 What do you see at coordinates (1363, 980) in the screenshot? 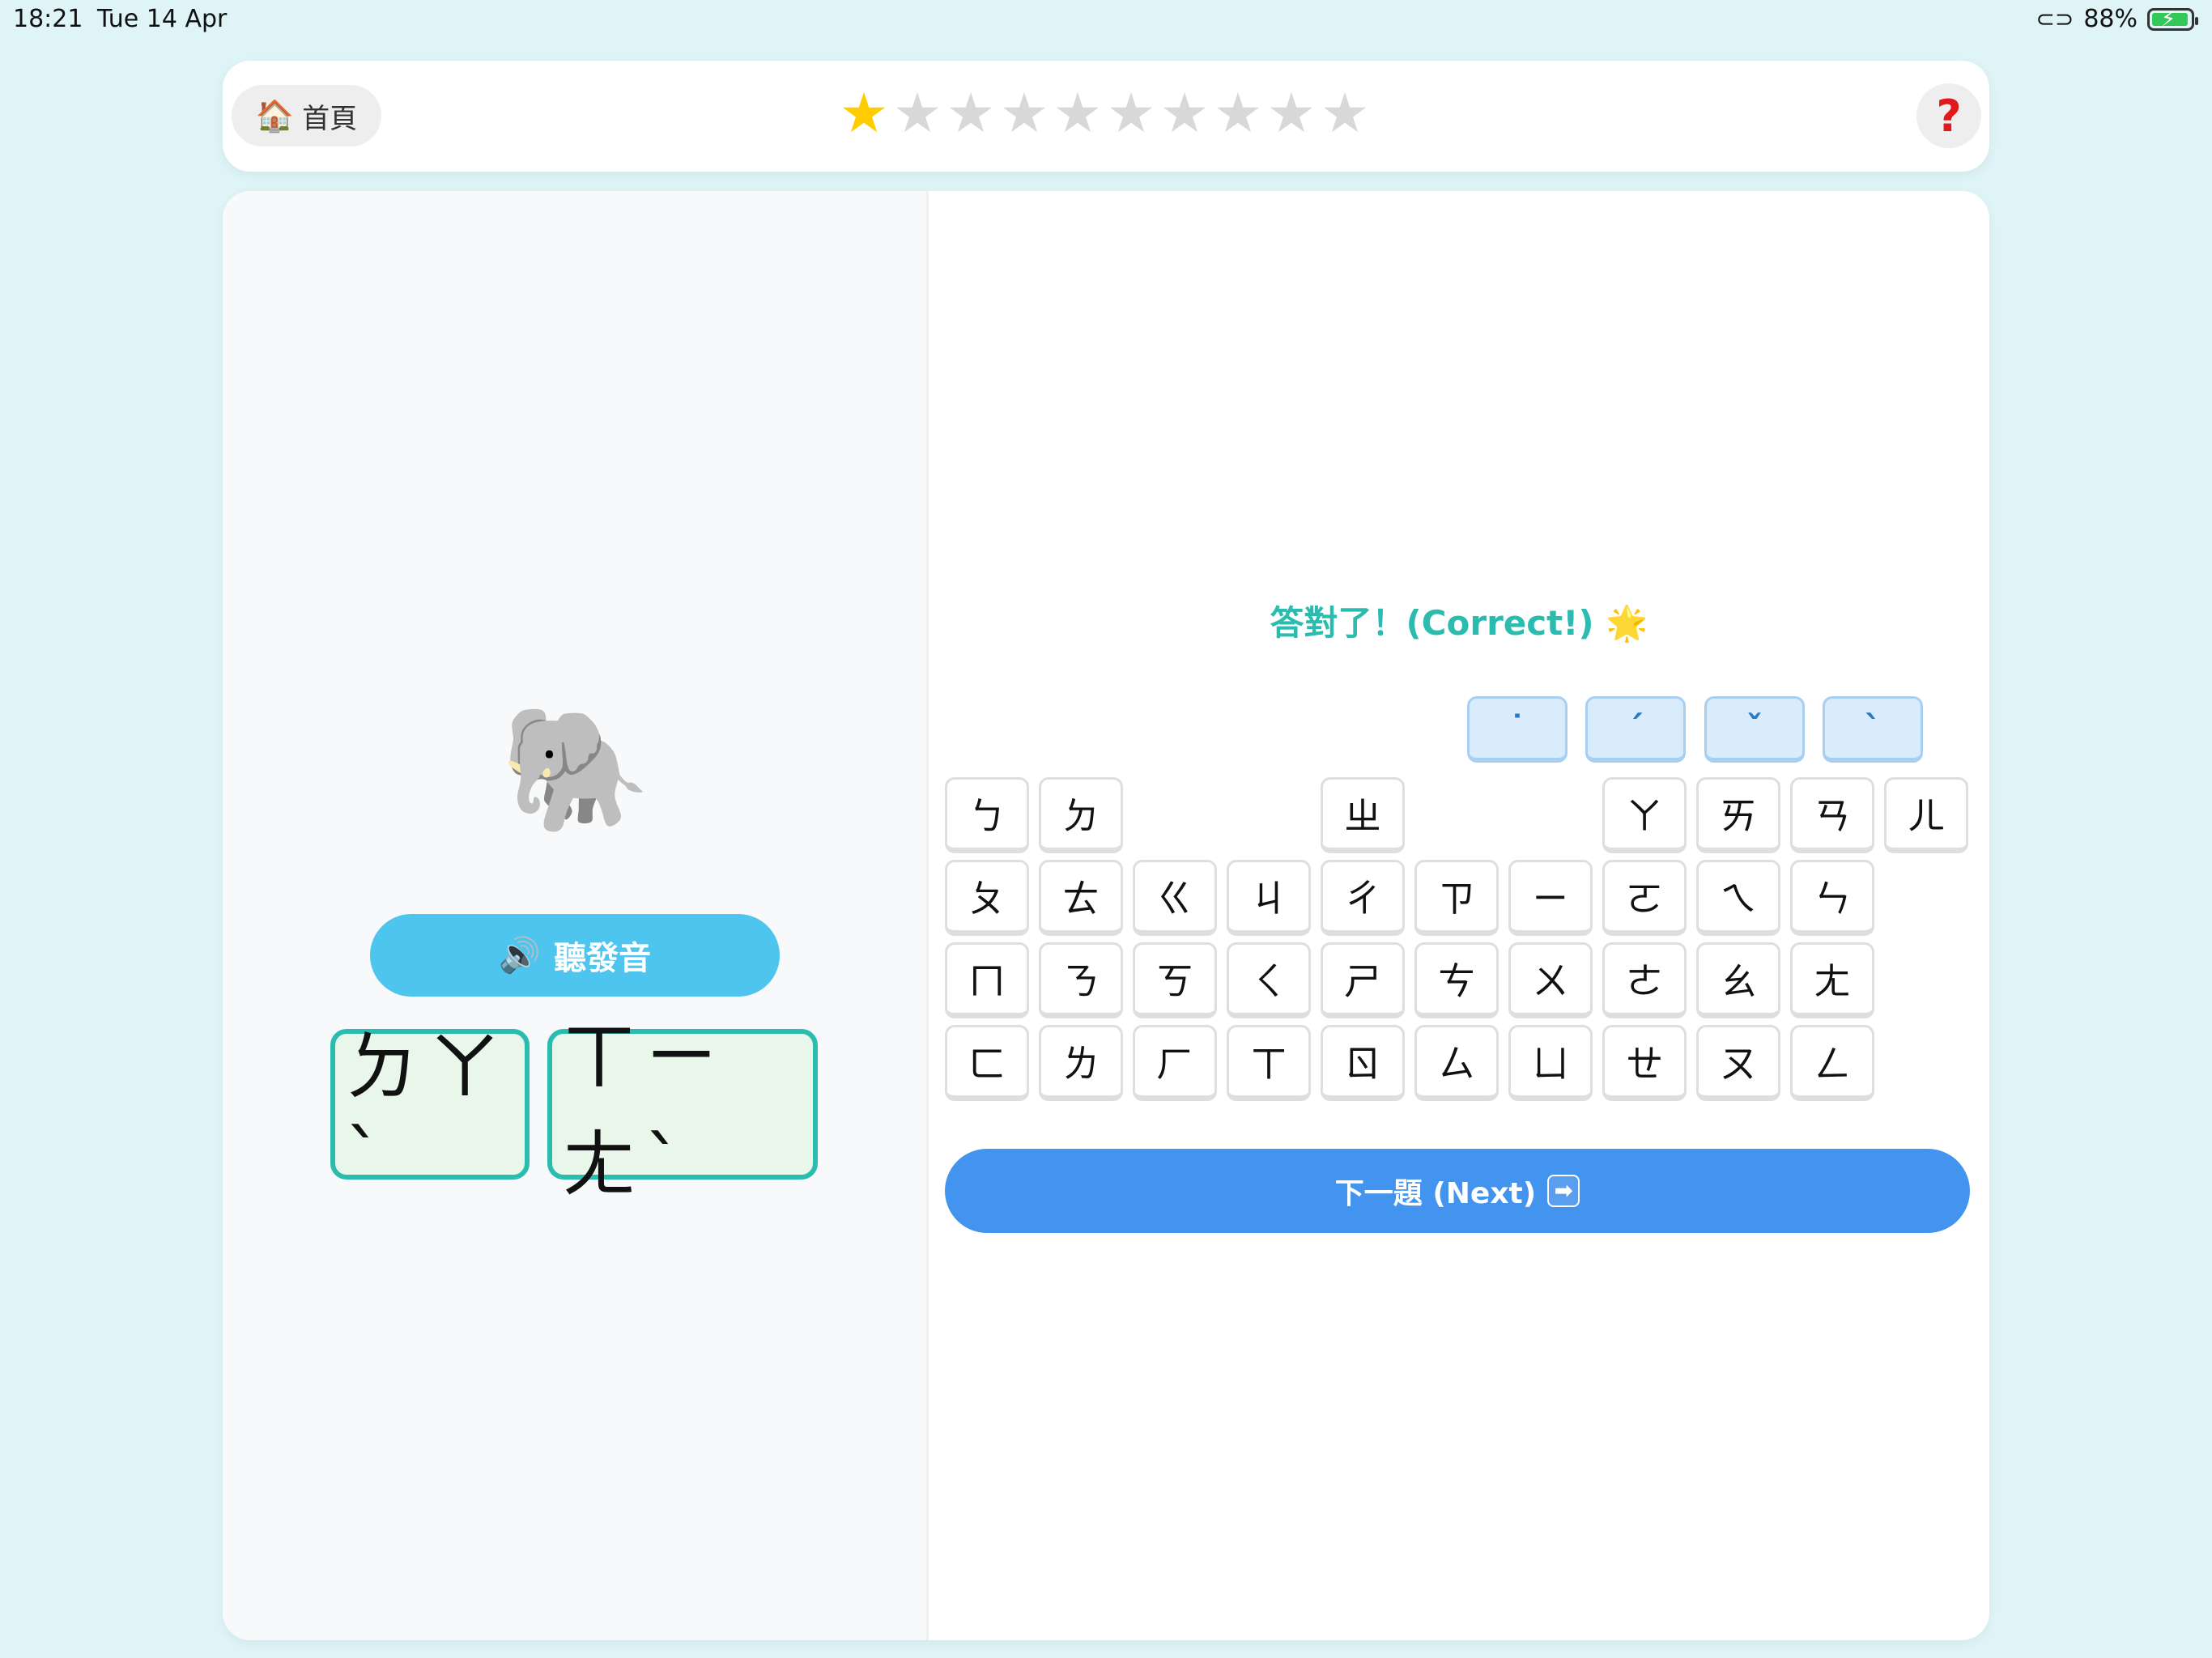
I see `bopomofo-key: ㄕ` at bounding box center [1363, 980].